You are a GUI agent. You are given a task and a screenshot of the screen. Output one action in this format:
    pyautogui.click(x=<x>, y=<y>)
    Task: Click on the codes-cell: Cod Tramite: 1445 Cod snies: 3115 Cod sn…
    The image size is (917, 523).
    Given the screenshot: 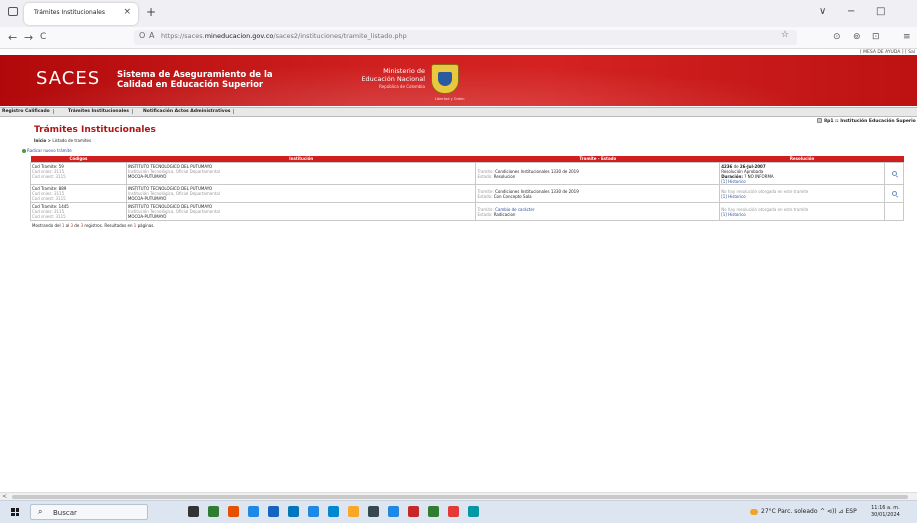 What is the action you would take?
    pyautogui.click(x=78, y=211)
    